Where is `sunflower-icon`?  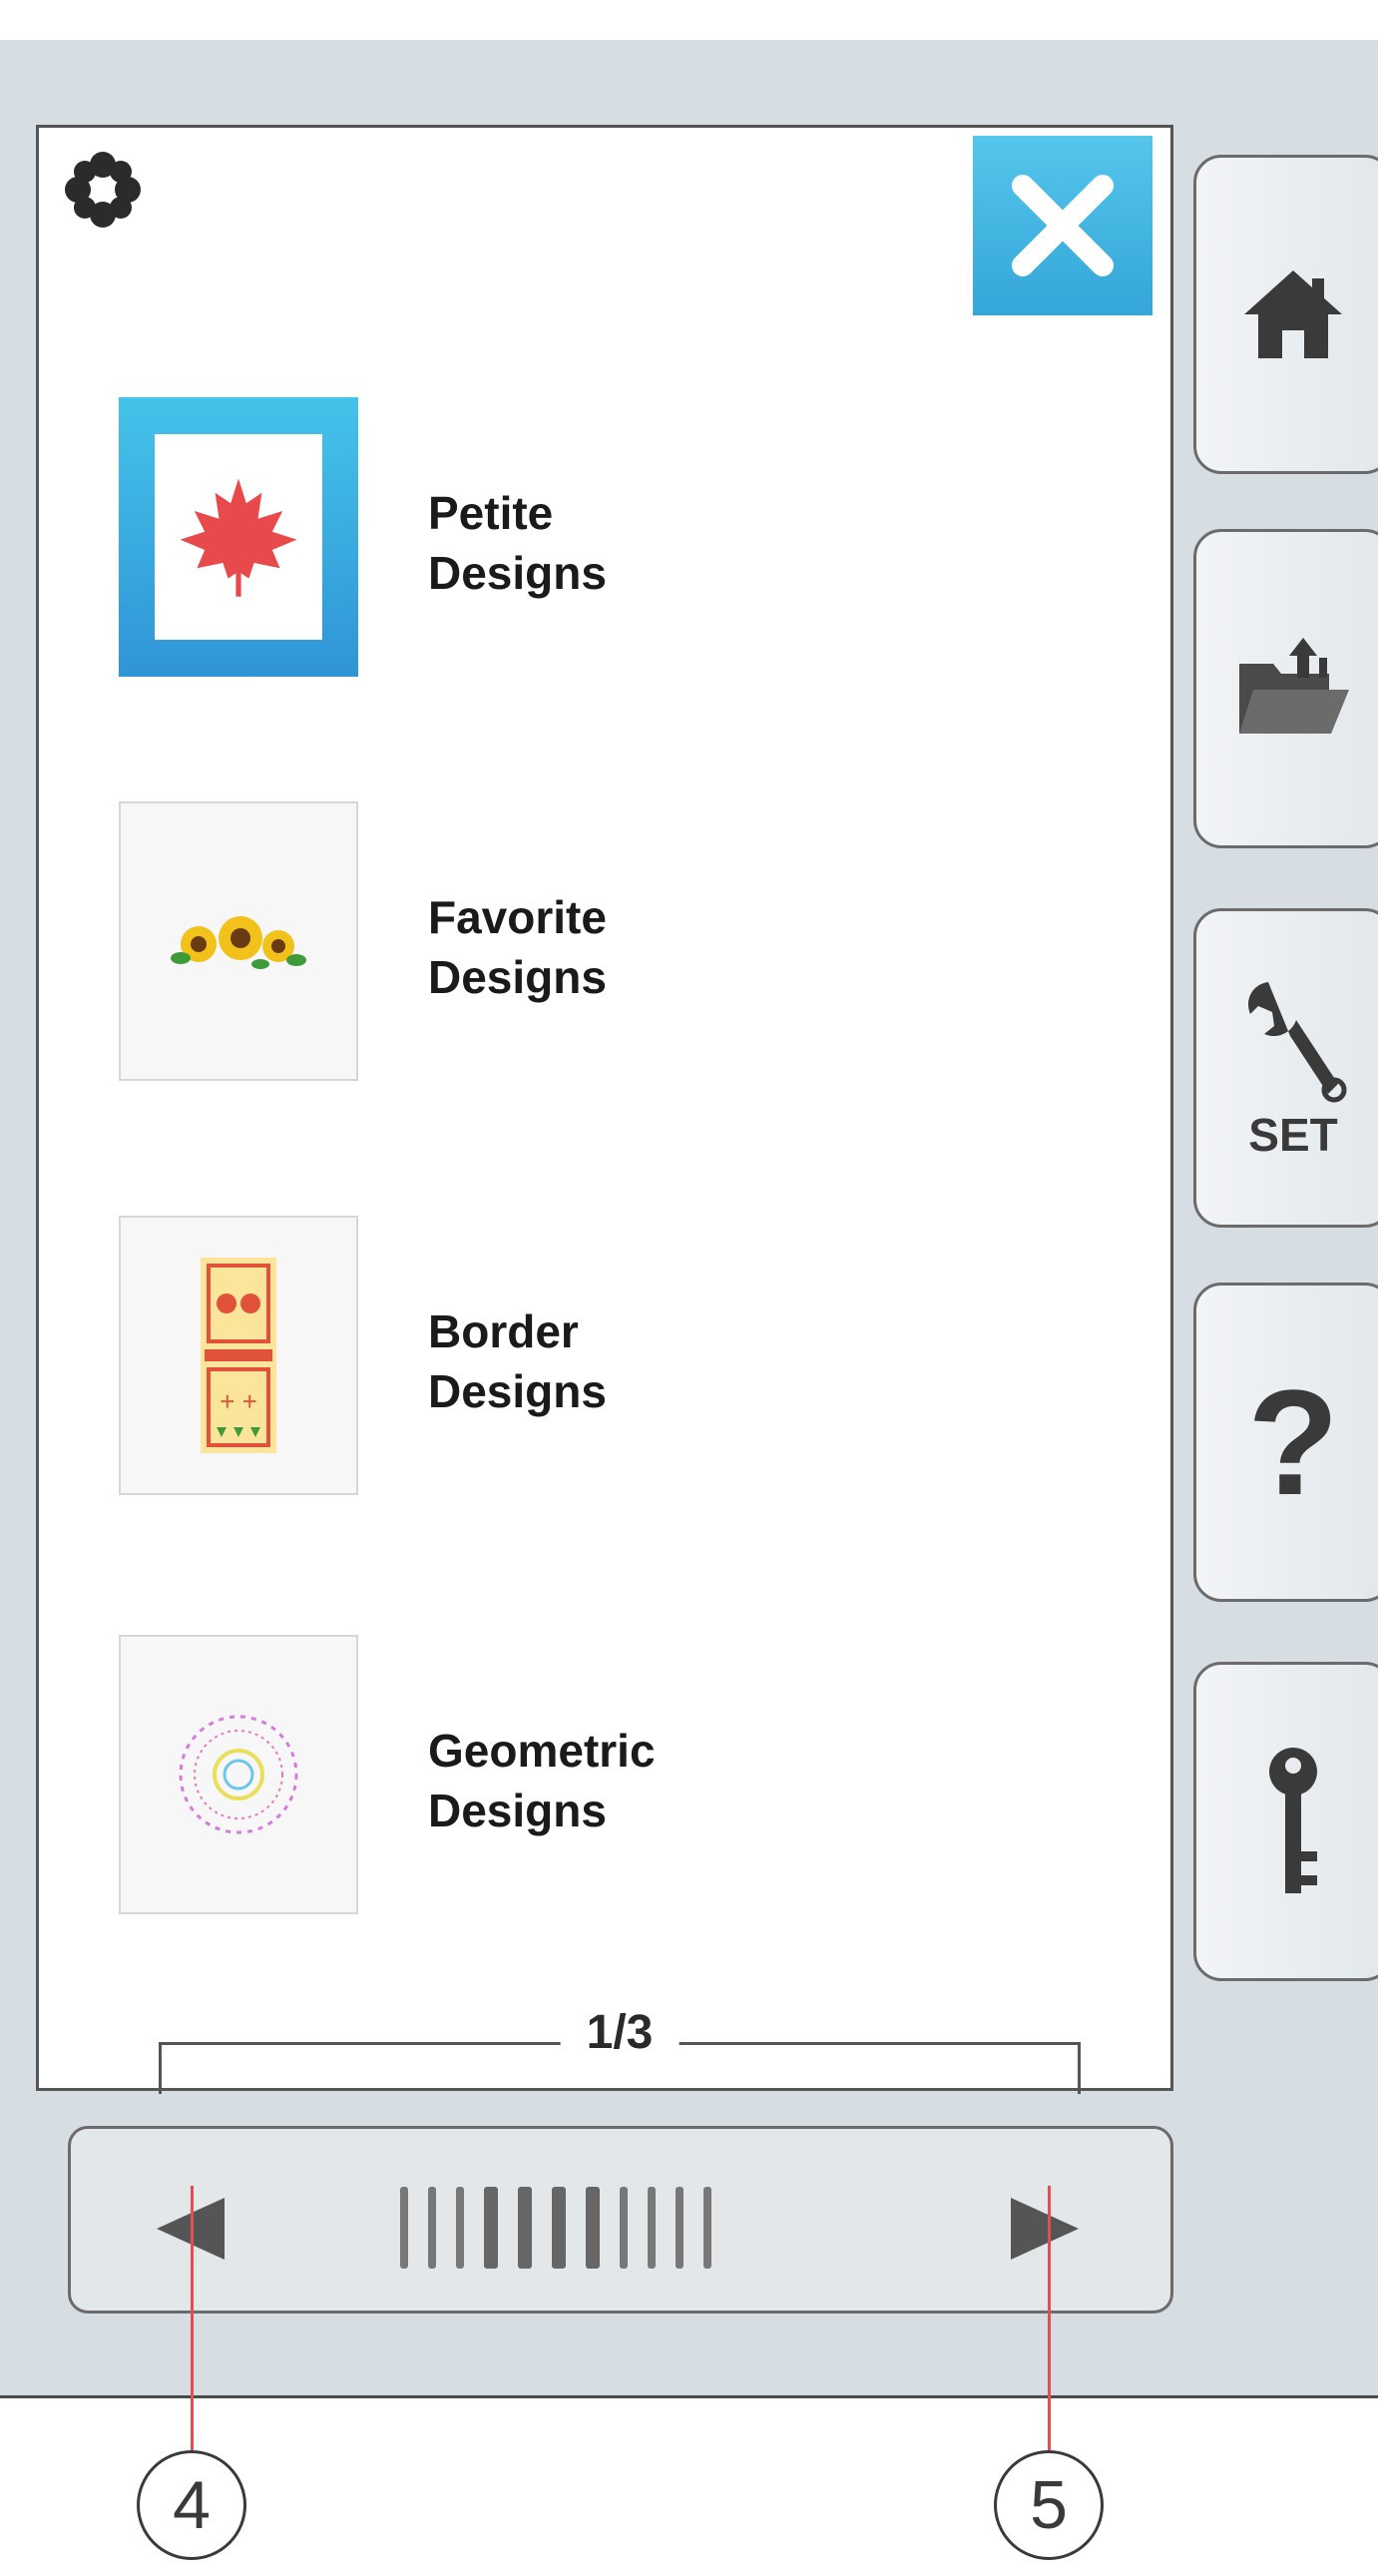 sunflower-icon is located at coordinates (238, 943).